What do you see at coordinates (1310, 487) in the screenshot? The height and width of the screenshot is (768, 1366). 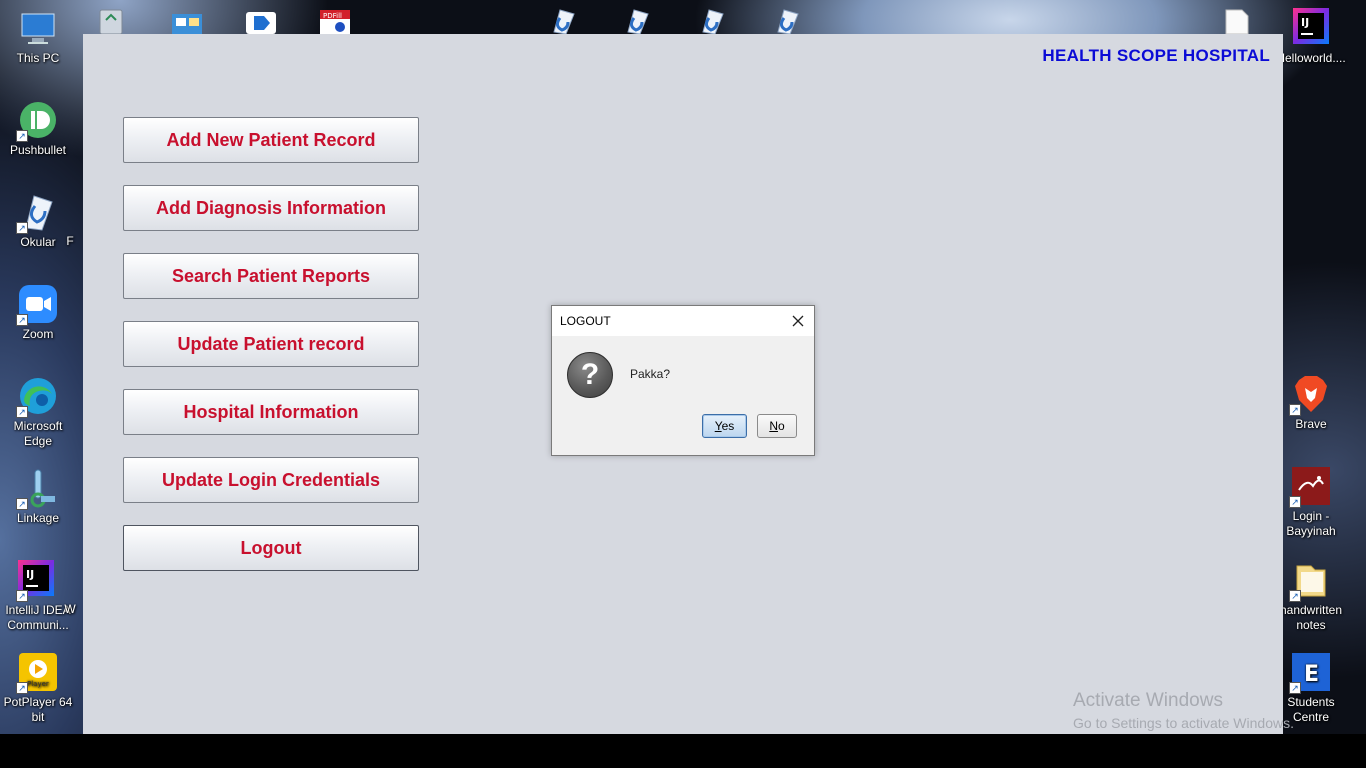 I see `bayyinah-icon: ↗` at bounding box center [1310, 487].